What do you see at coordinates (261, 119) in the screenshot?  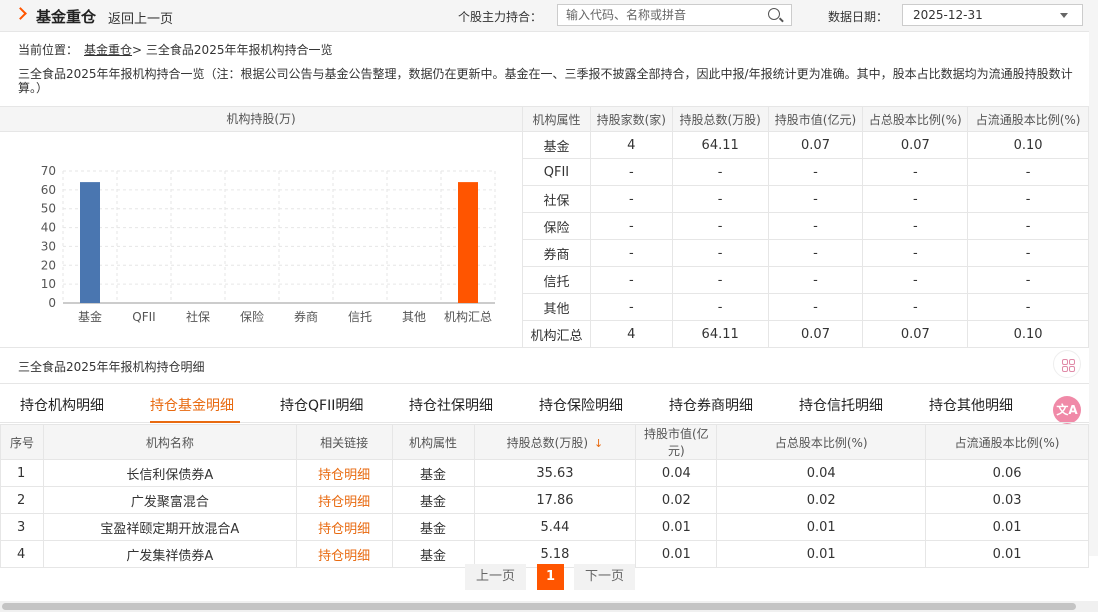 I see `chart-title: 机构持股(万)` at bounding box center [261, 119].